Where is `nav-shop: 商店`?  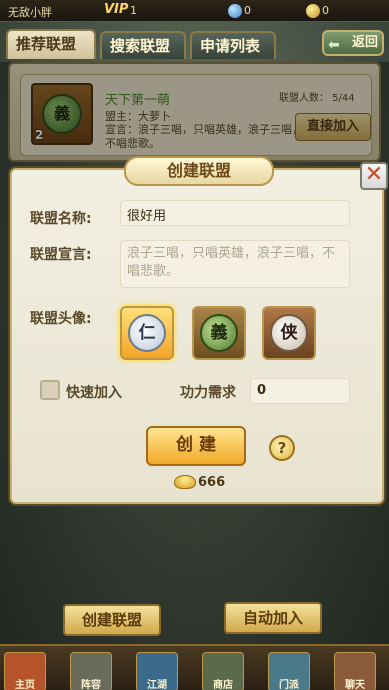
nav-shop: 商店 is located at coordinates (223, 671).